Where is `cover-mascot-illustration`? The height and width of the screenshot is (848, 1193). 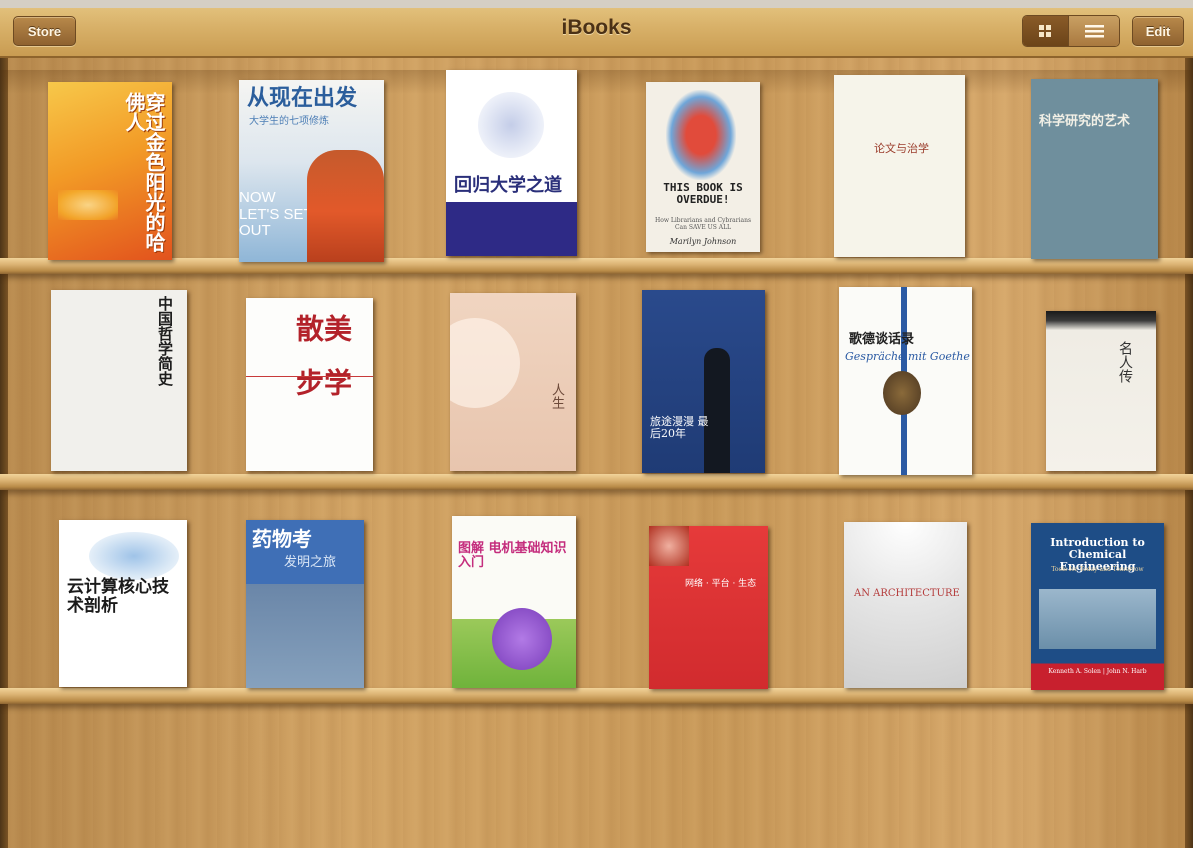 cover-mascot-illustration is located at coordinates (522, 639).